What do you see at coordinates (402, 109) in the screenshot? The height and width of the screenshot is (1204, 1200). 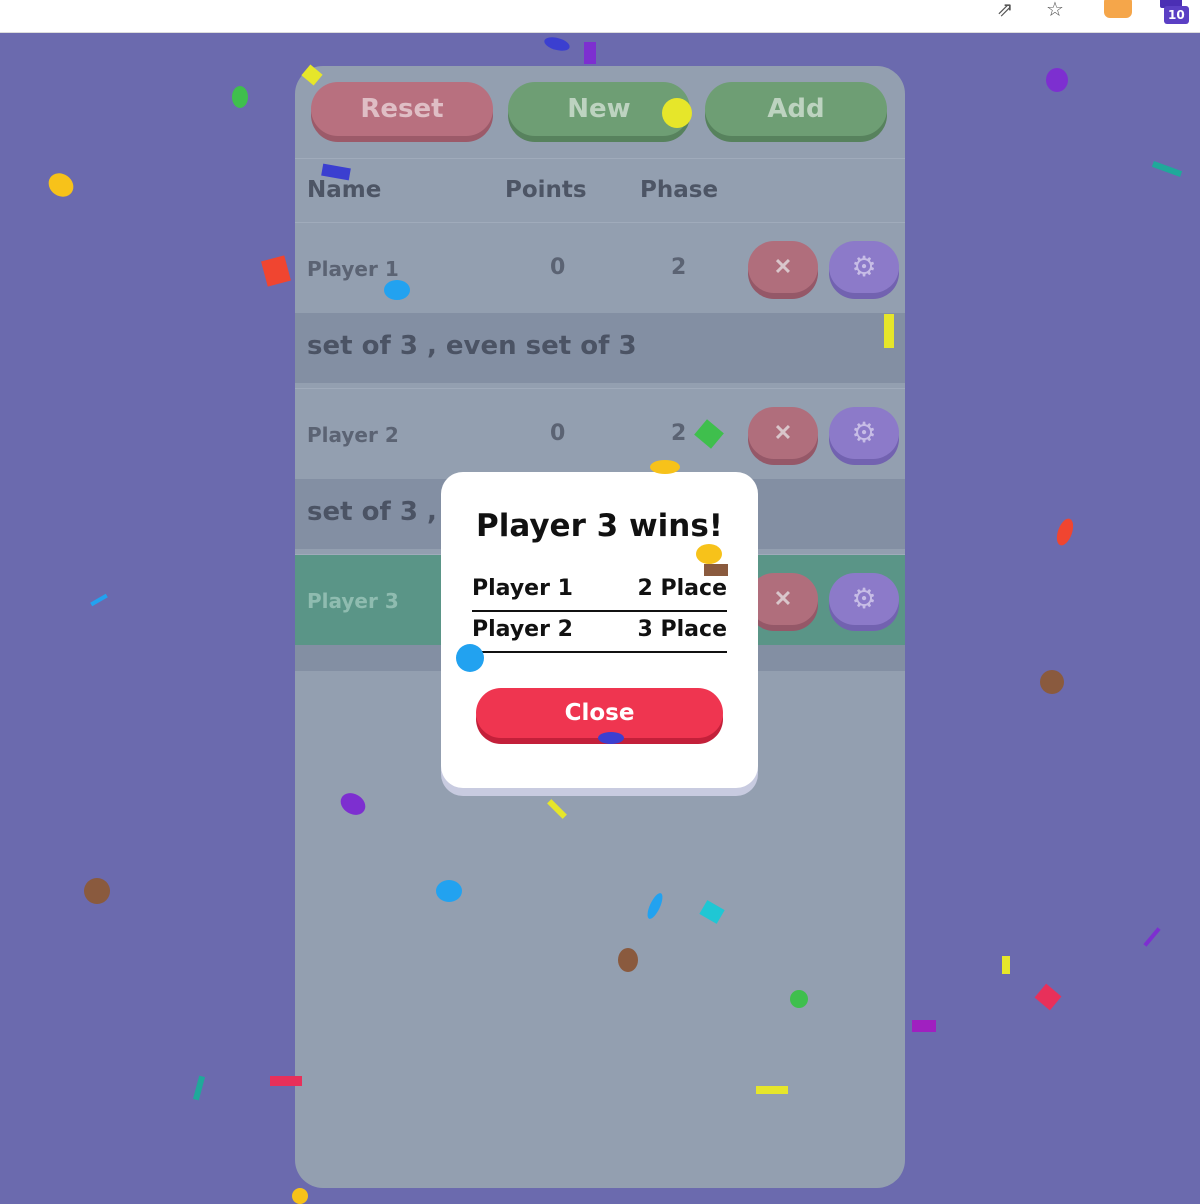 I see `reset-button: Reset` at bounding box center [402, 109].